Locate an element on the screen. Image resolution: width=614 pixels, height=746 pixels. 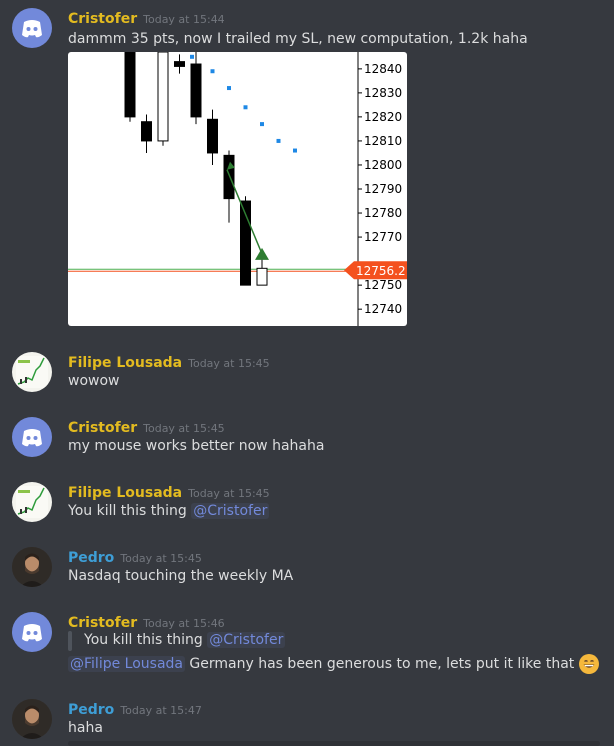
message-text: haha is located at coordinates (85, 728).